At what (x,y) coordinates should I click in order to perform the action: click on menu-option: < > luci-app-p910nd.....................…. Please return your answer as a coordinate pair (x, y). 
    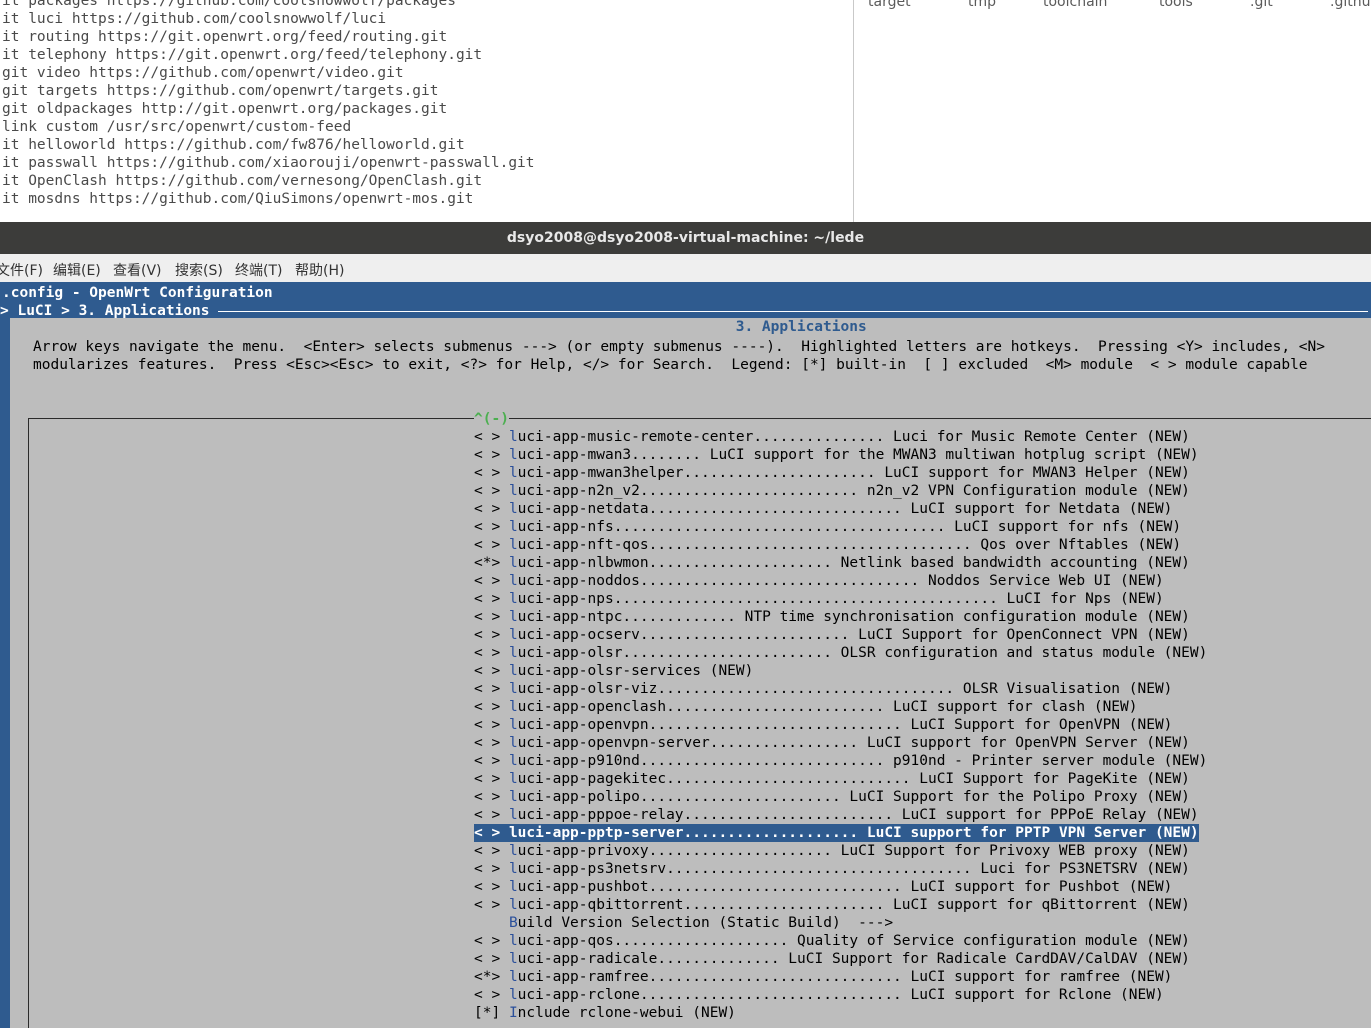
    Looking at the image, I should click on (840, 761).